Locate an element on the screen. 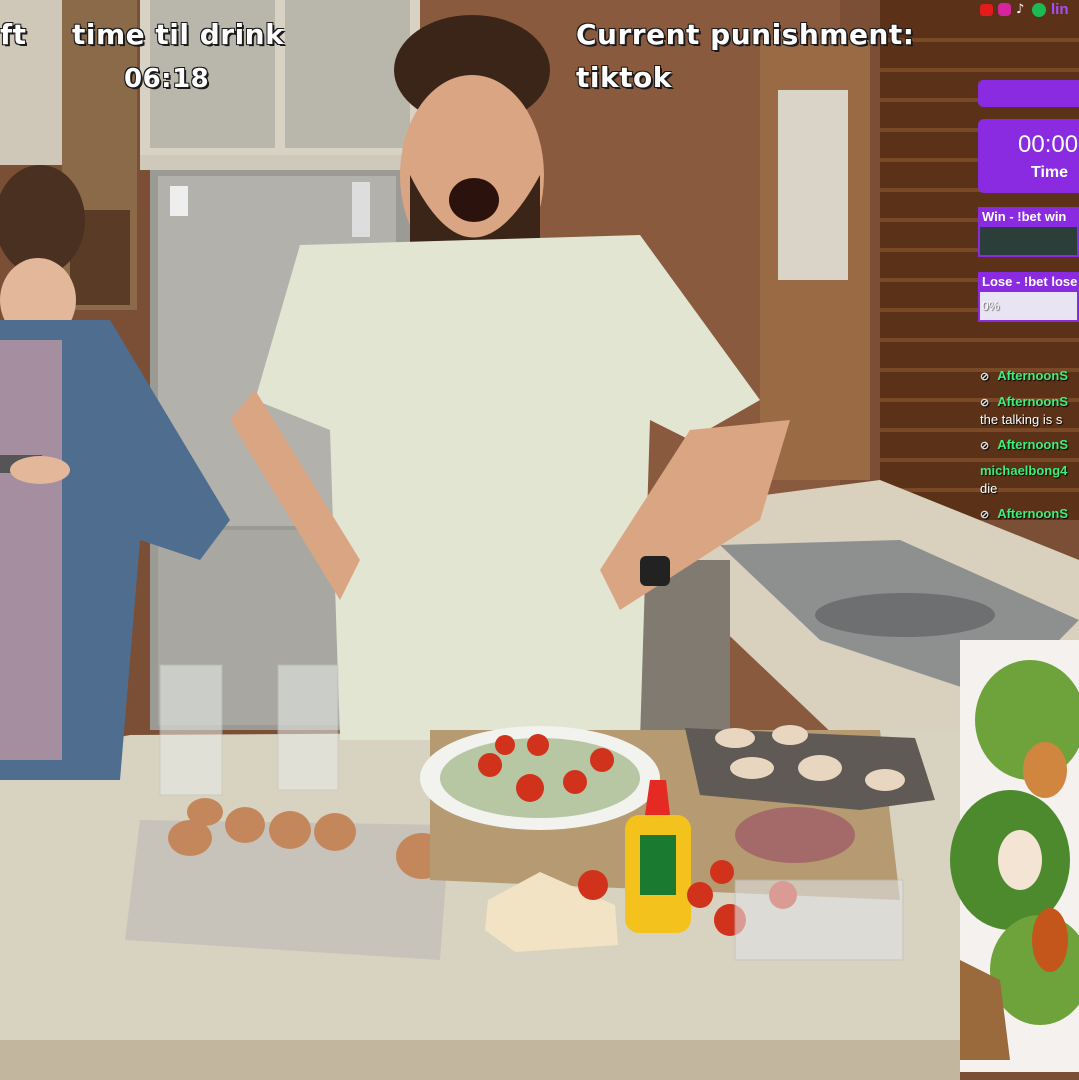 This screenshot has height=1080, width=1079. youtube-icon is located at coordinates (986, 10).